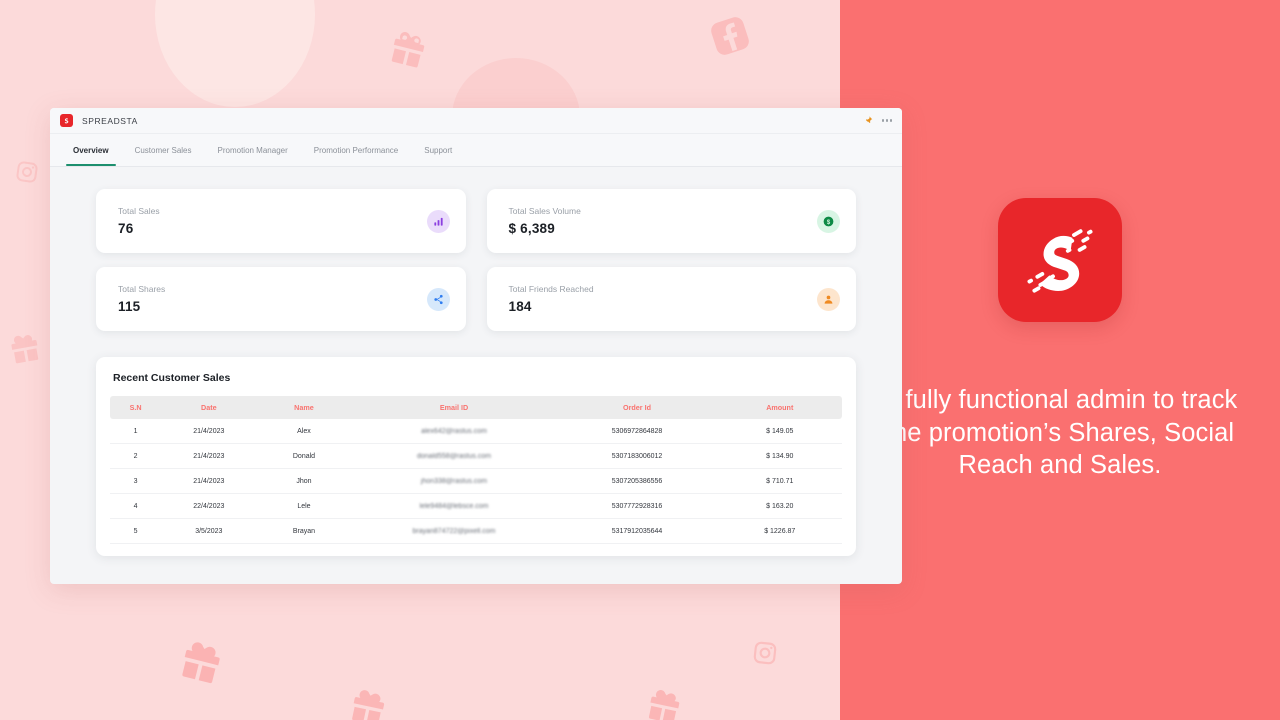  What do you see at coordinates (520, 306) in the screenshot?
I see `stat-value: 184` at bounding box center [520, 306].